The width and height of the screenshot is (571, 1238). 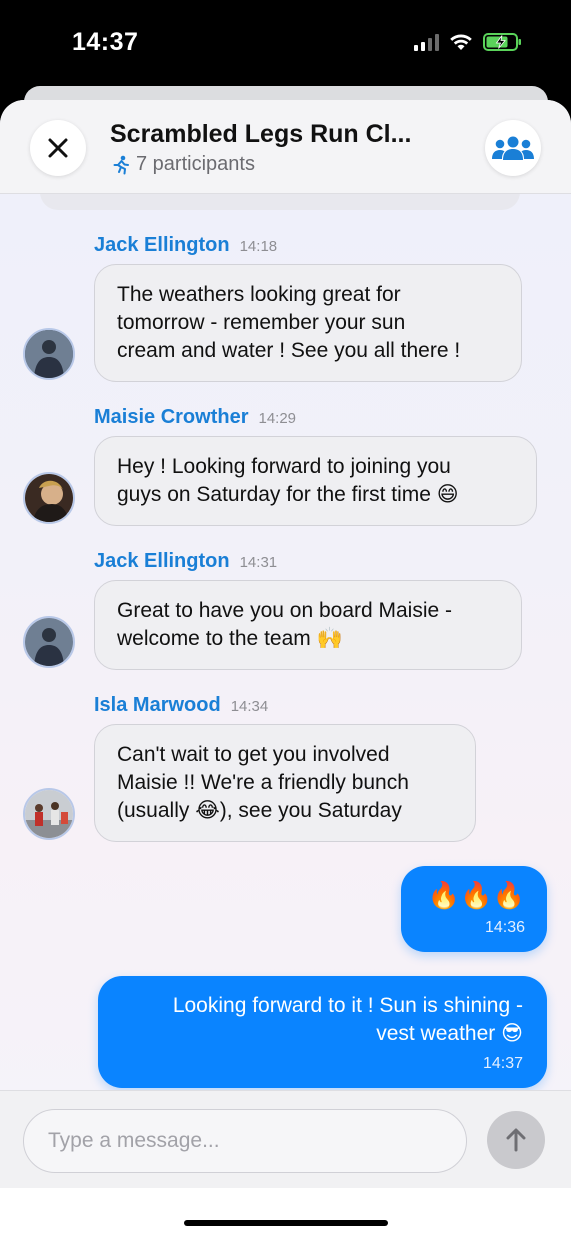 I want to click on message-input, so click(x=245, y=1141).